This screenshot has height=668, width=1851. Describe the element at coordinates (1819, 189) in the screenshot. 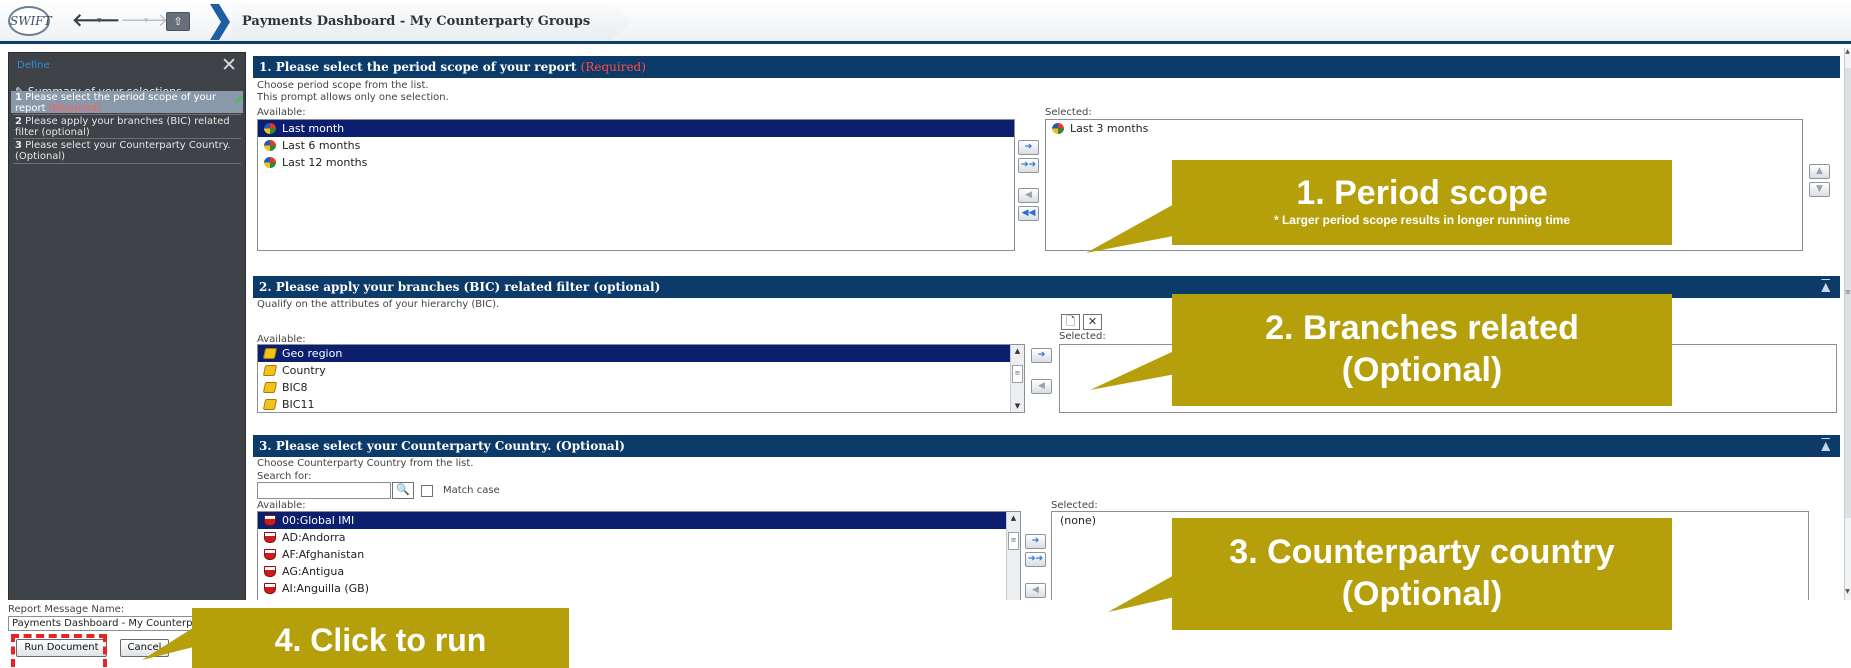

I see `move-down-button: ▼` at that location.